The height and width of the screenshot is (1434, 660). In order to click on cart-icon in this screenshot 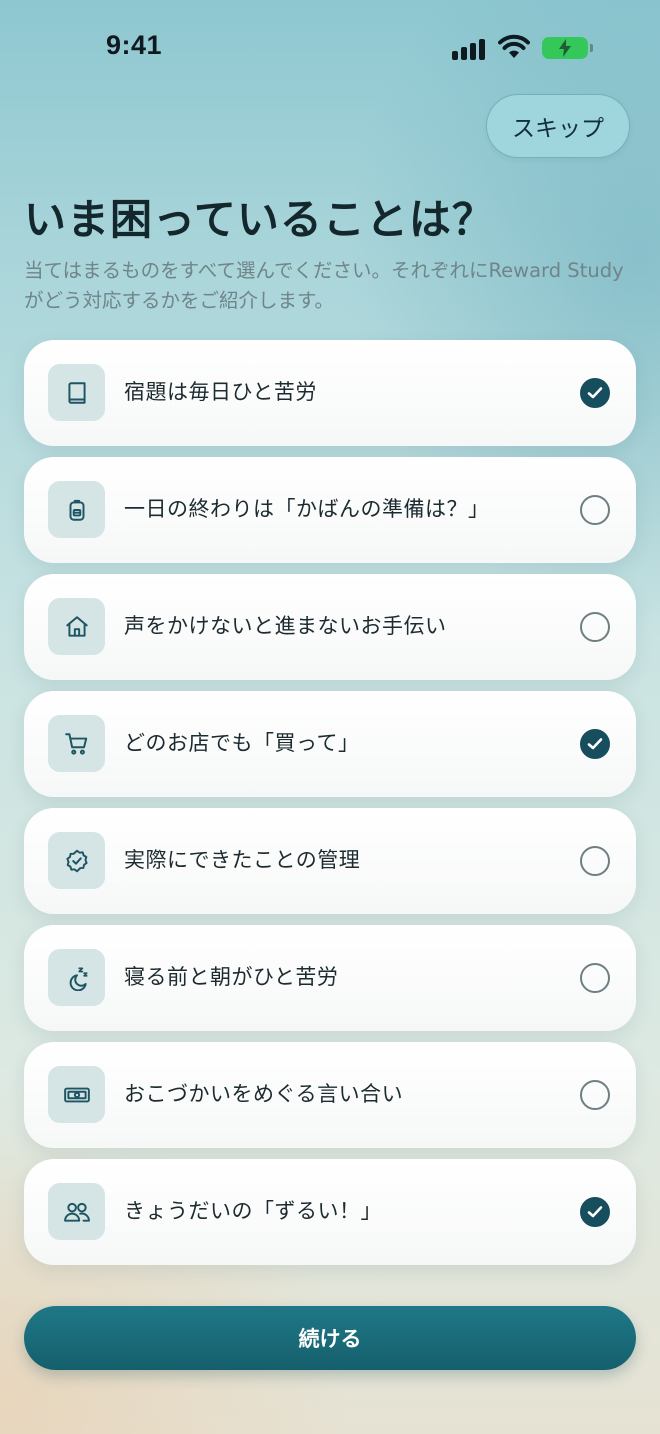, I will do `click(76, 743)`.